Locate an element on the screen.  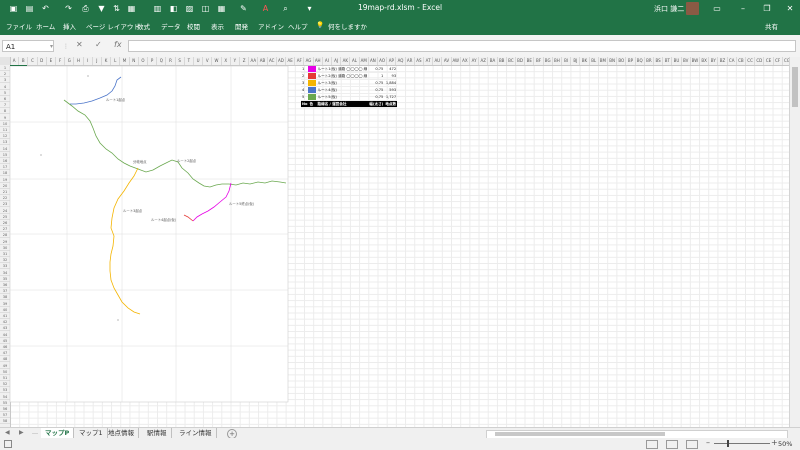
column-header: AT is located at coordinates (429, 61).